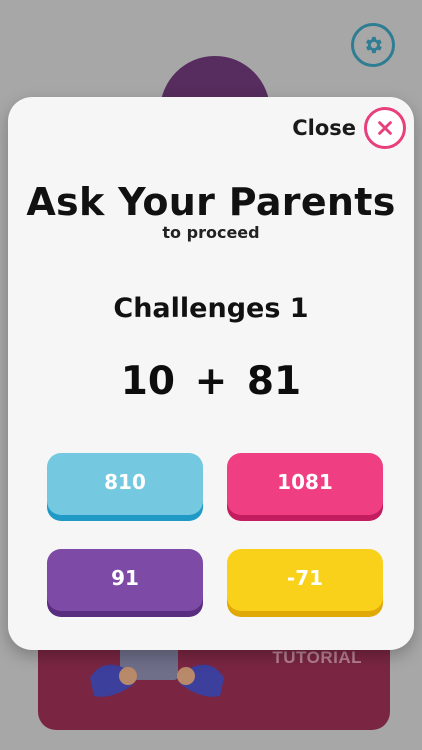  I want to click on close-icon, so click(385, 128).